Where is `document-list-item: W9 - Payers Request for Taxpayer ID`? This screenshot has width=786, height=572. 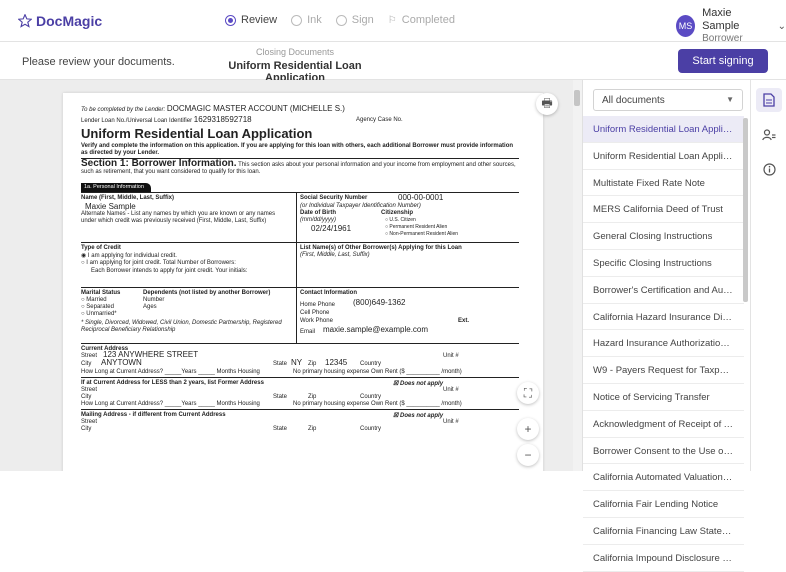 document-list-item: W9 - Payers Request for Taxpayer ID is located at coordinates (663, 370).